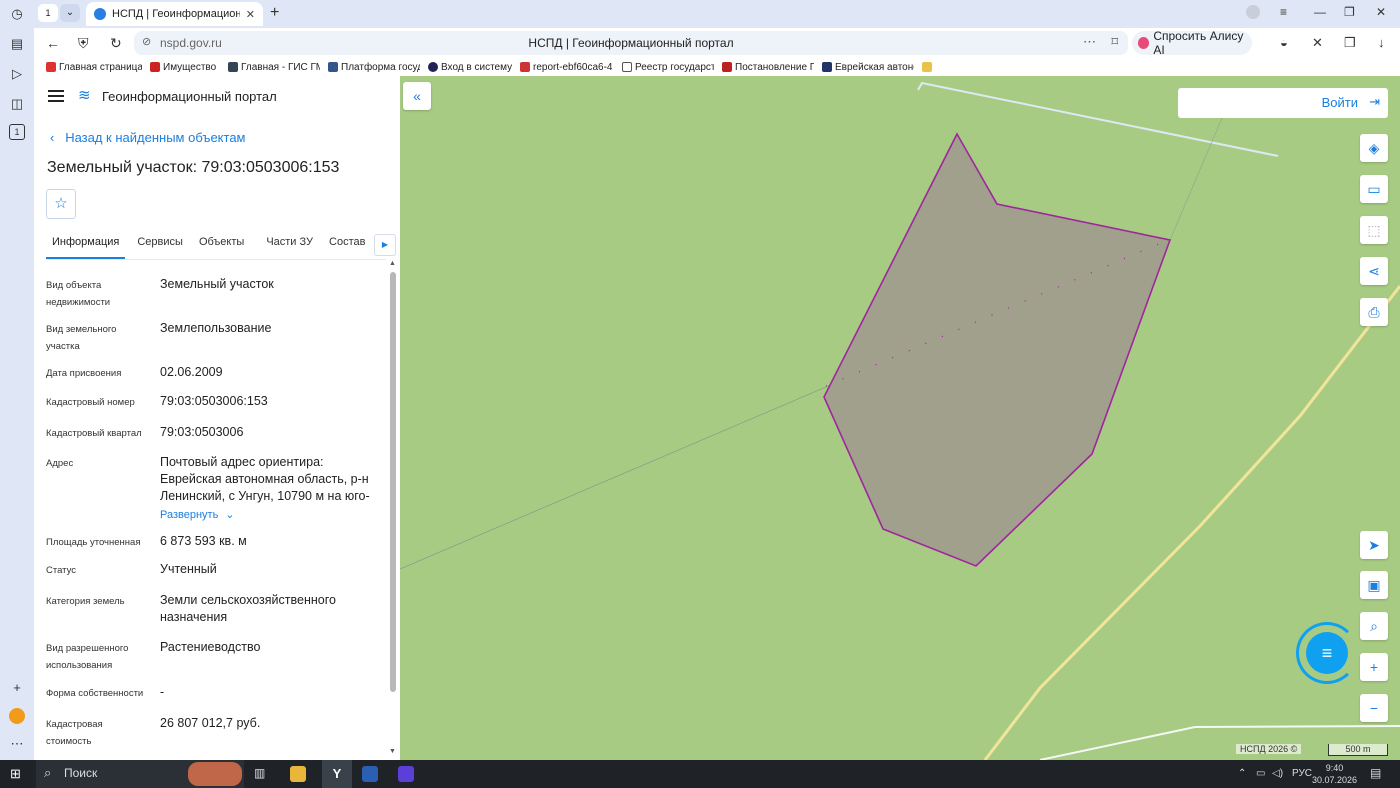  I want to click on geo-search-icon: ⌕, so click(1374, 626).